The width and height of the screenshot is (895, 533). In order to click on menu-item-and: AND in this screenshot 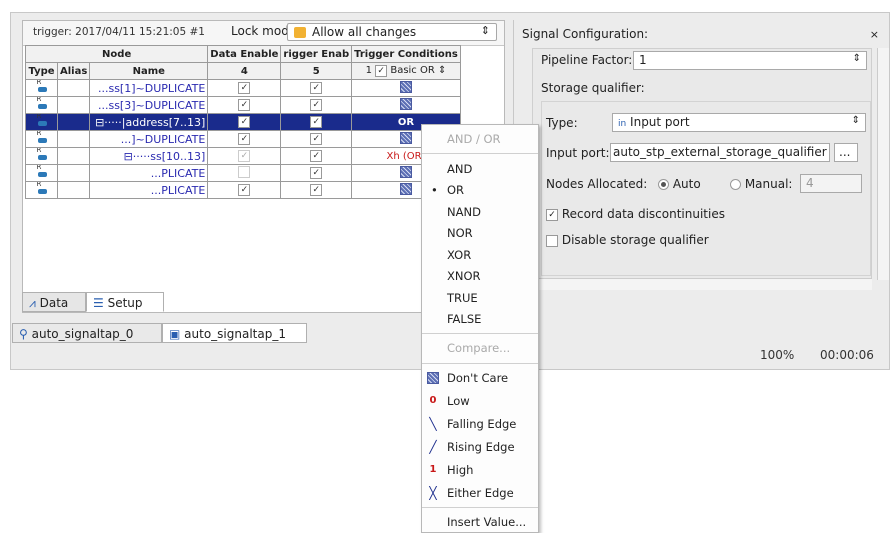, I will do `click(480, 169)`.